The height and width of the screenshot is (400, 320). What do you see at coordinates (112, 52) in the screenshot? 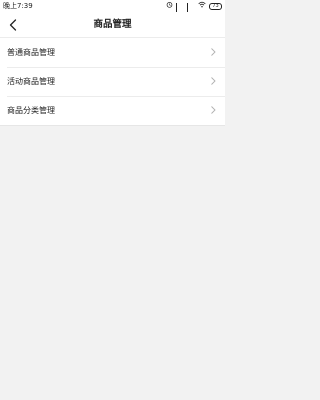
I see `menu-item-regular-products: 普通商品管理` at bounding box center [112, 52].